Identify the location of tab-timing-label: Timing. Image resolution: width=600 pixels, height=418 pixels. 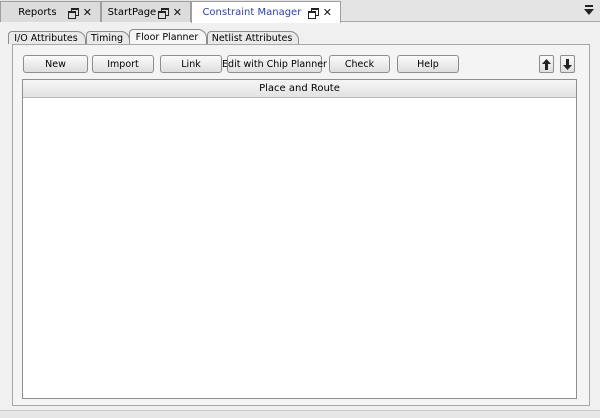
(107, 38).